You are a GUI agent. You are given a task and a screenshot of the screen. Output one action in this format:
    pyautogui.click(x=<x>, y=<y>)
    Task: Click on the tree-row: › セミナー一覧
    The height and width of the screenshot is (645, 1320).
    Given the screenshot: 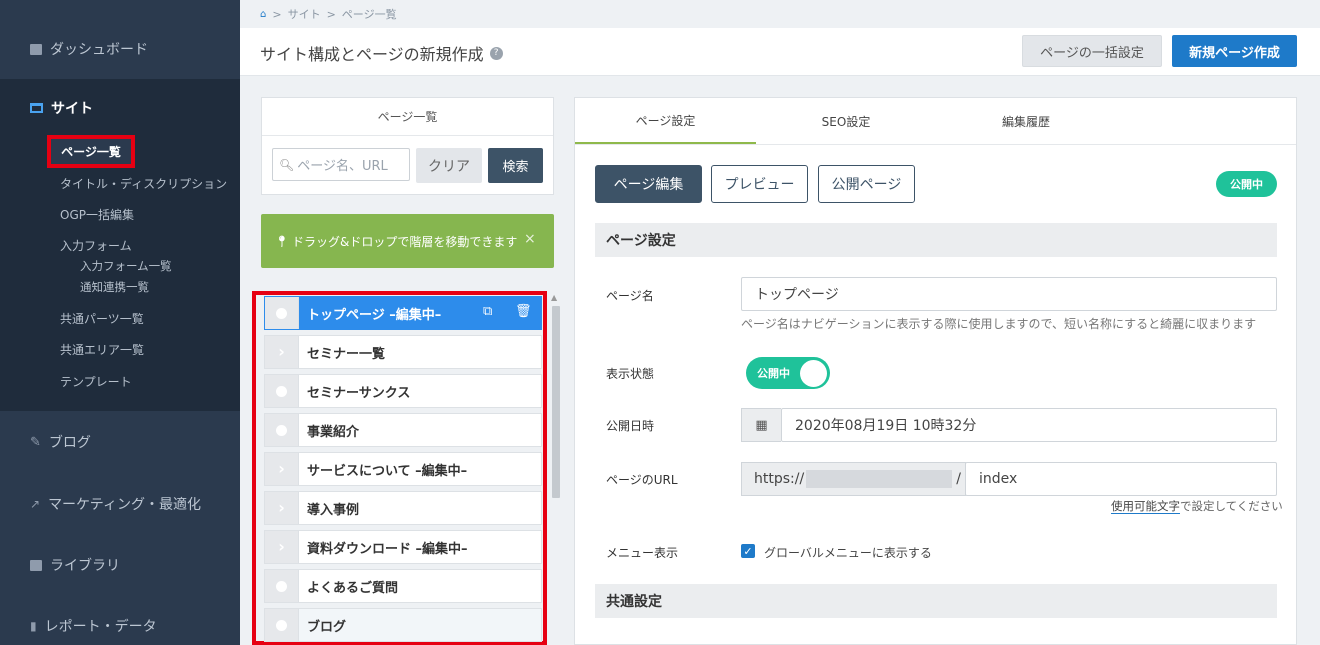 What is the action you would take?
    pyautogui.click(x=403, y=352)
    